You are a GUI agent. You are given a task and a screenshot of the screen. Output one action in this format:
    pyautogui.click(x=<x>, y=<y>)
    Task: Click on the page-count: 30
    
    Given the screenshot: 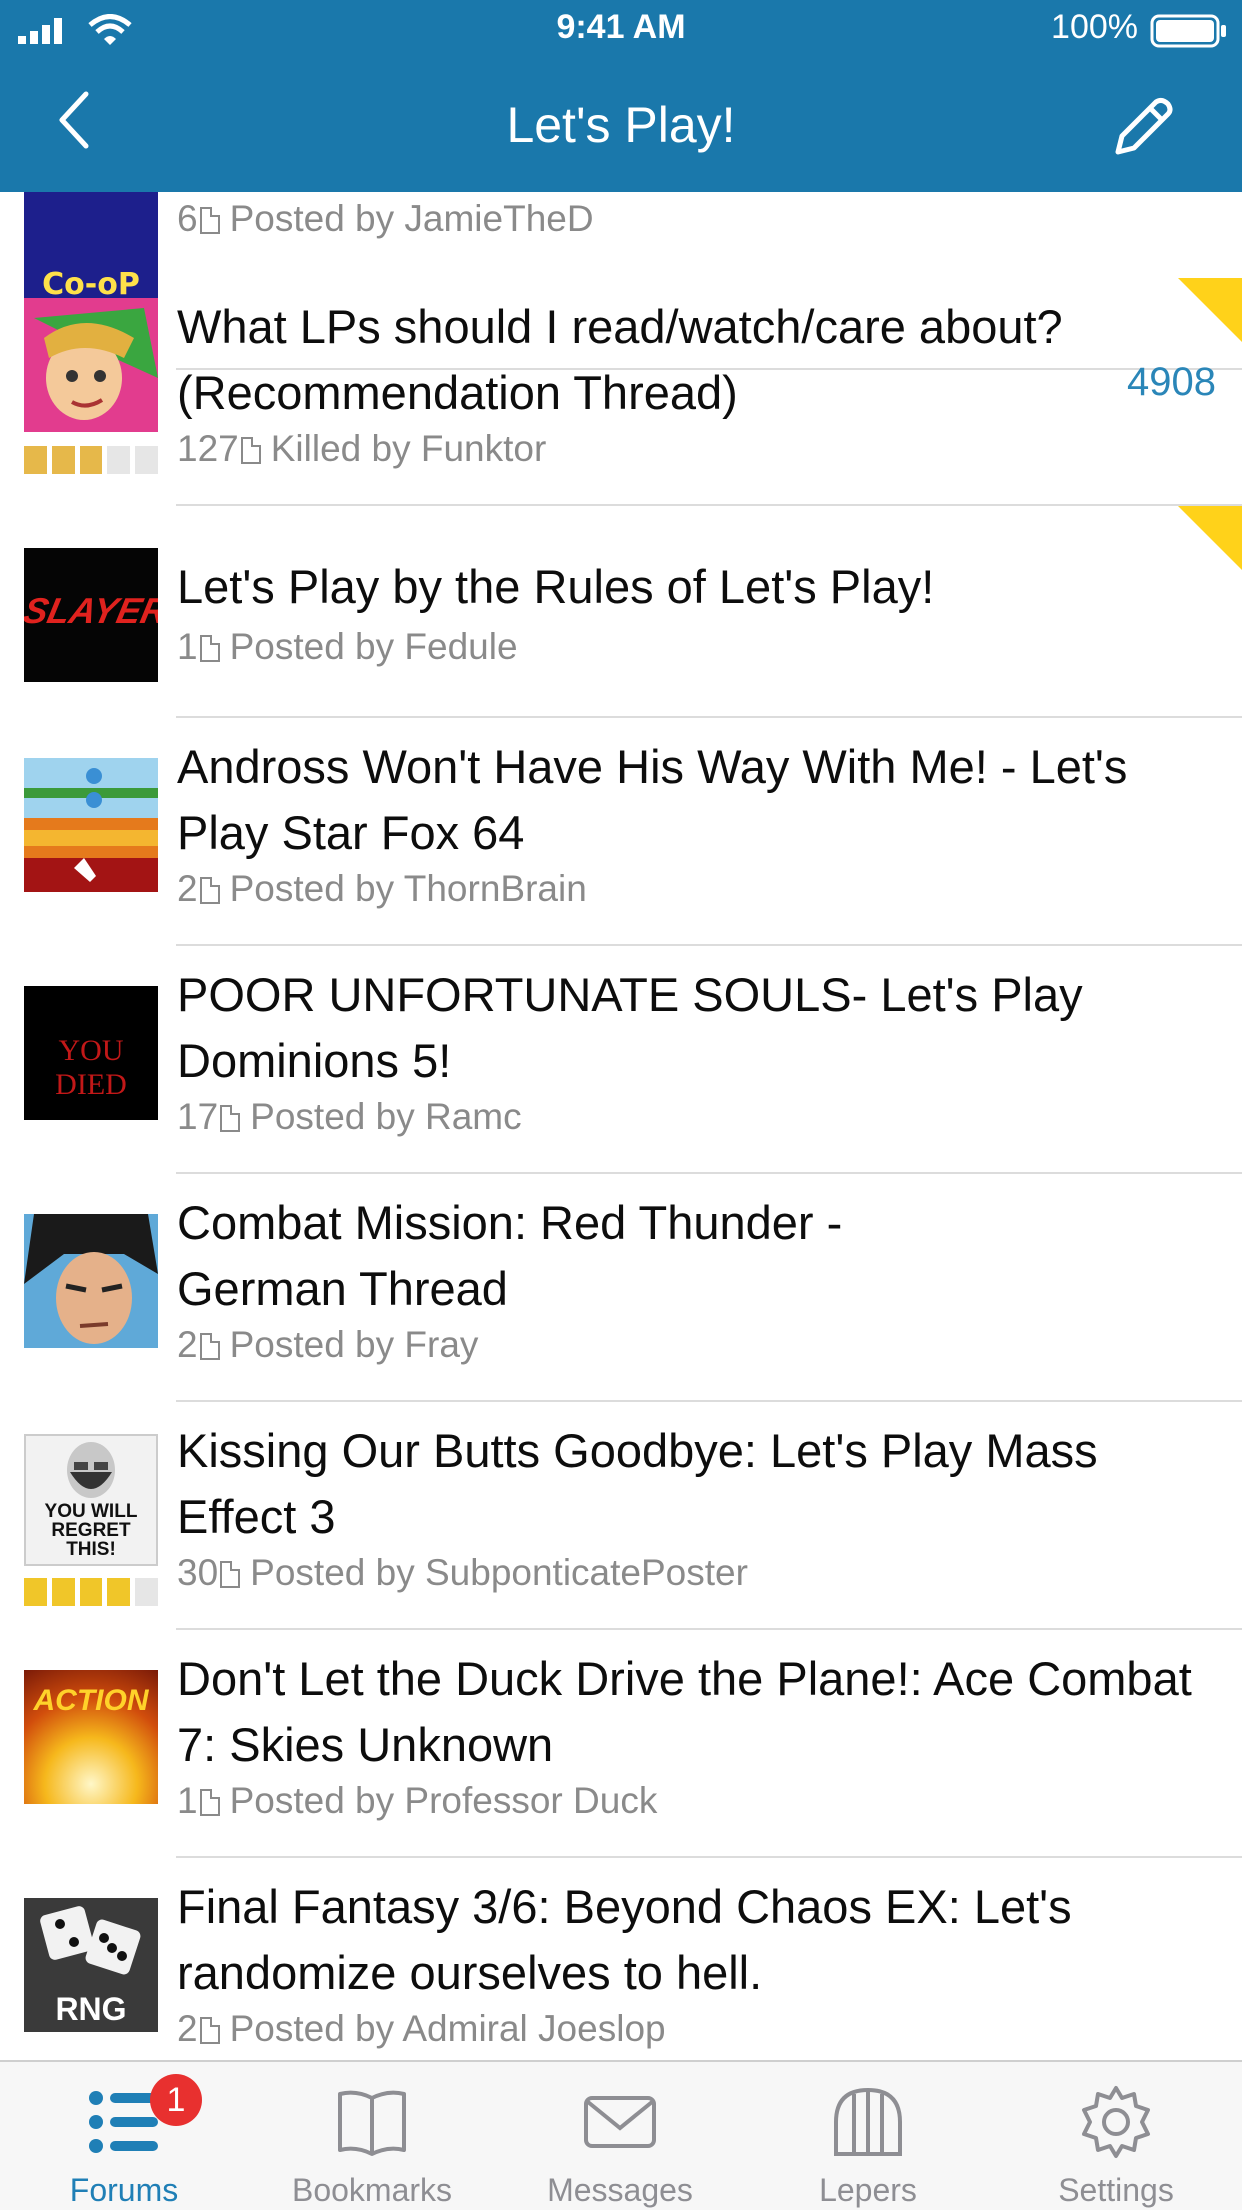 What is the action you would take?
    pyautogui.click(x=198, y=1572)
    